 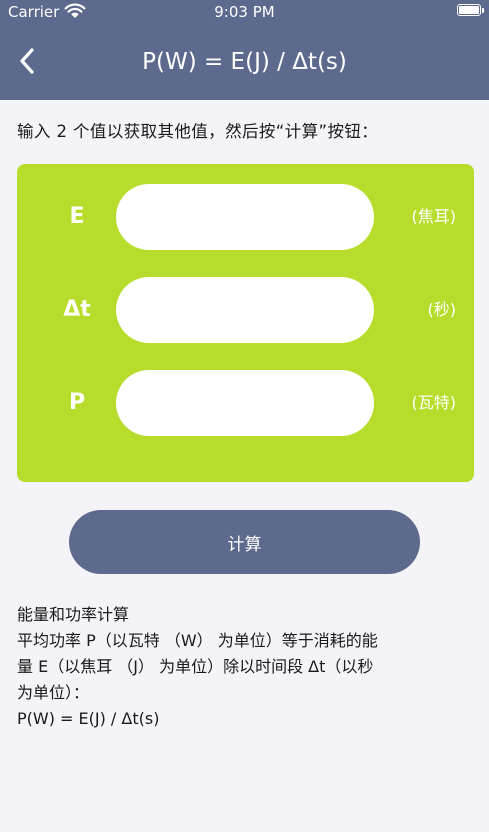 What do you see at coordinates (470, 10) in the screenshot?
I see `battery-icon` at bounding box center [470, 10].